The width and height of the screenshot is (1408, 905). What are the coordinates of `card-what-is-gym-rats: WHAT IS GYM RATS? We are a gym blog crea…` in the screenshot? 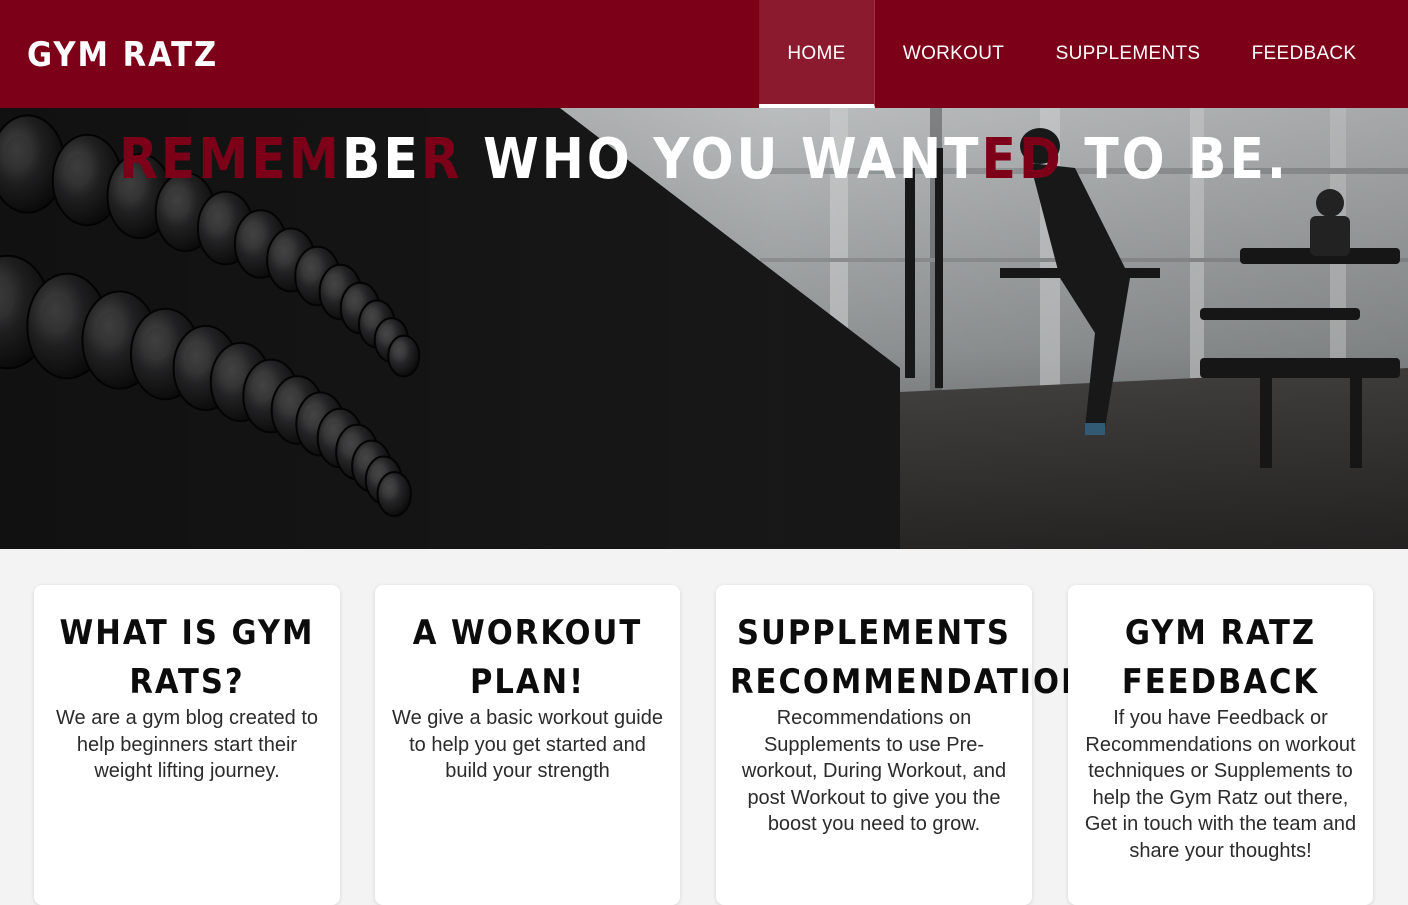 It's located at (187, 745).